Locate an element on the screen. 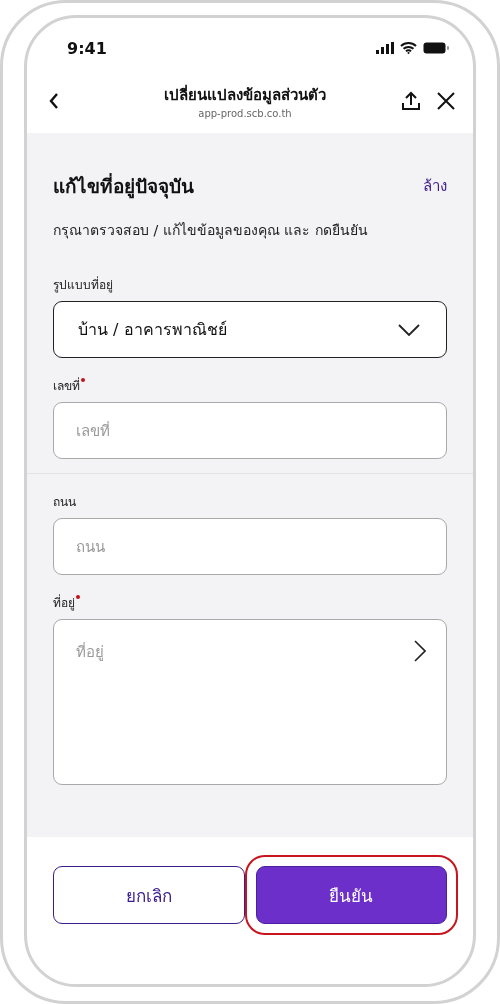 The width and height of the screenshot is (500, 1004). chevron-right-icon is located at coordinates (420, 651).